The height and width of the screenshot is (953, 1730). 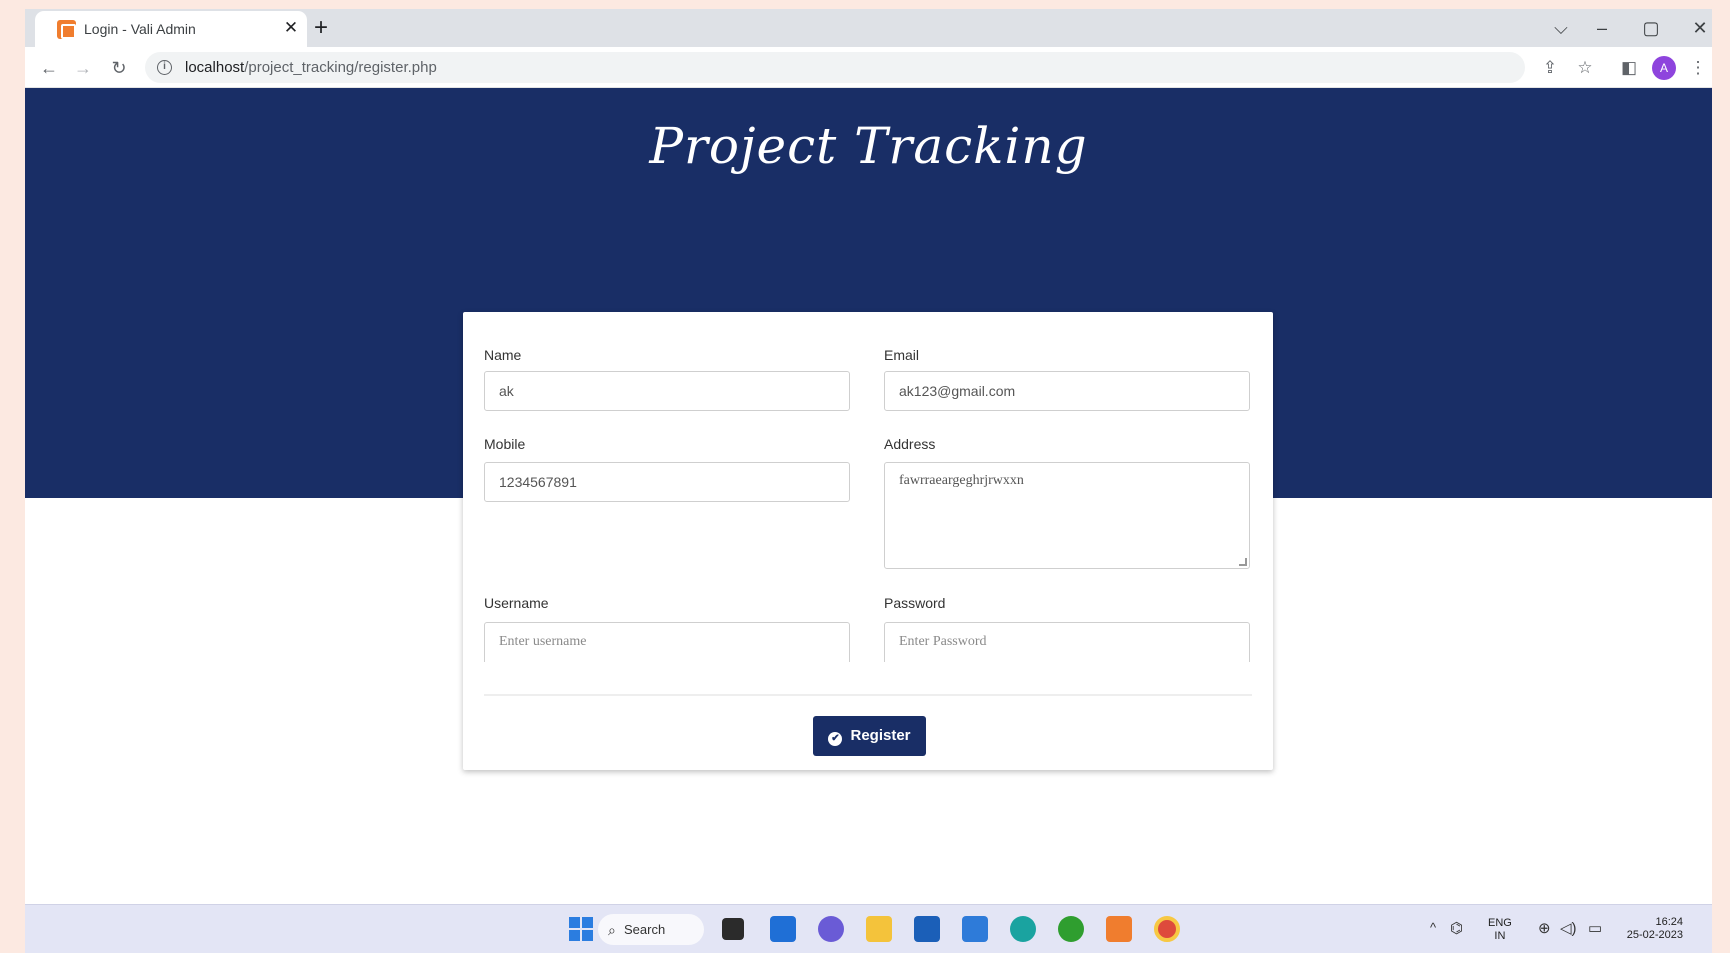 What do you see at coordinates (1654, 935) in the screenshot?
I see `clock-date: 25-02-2023` at bounding box center [1654, 935].